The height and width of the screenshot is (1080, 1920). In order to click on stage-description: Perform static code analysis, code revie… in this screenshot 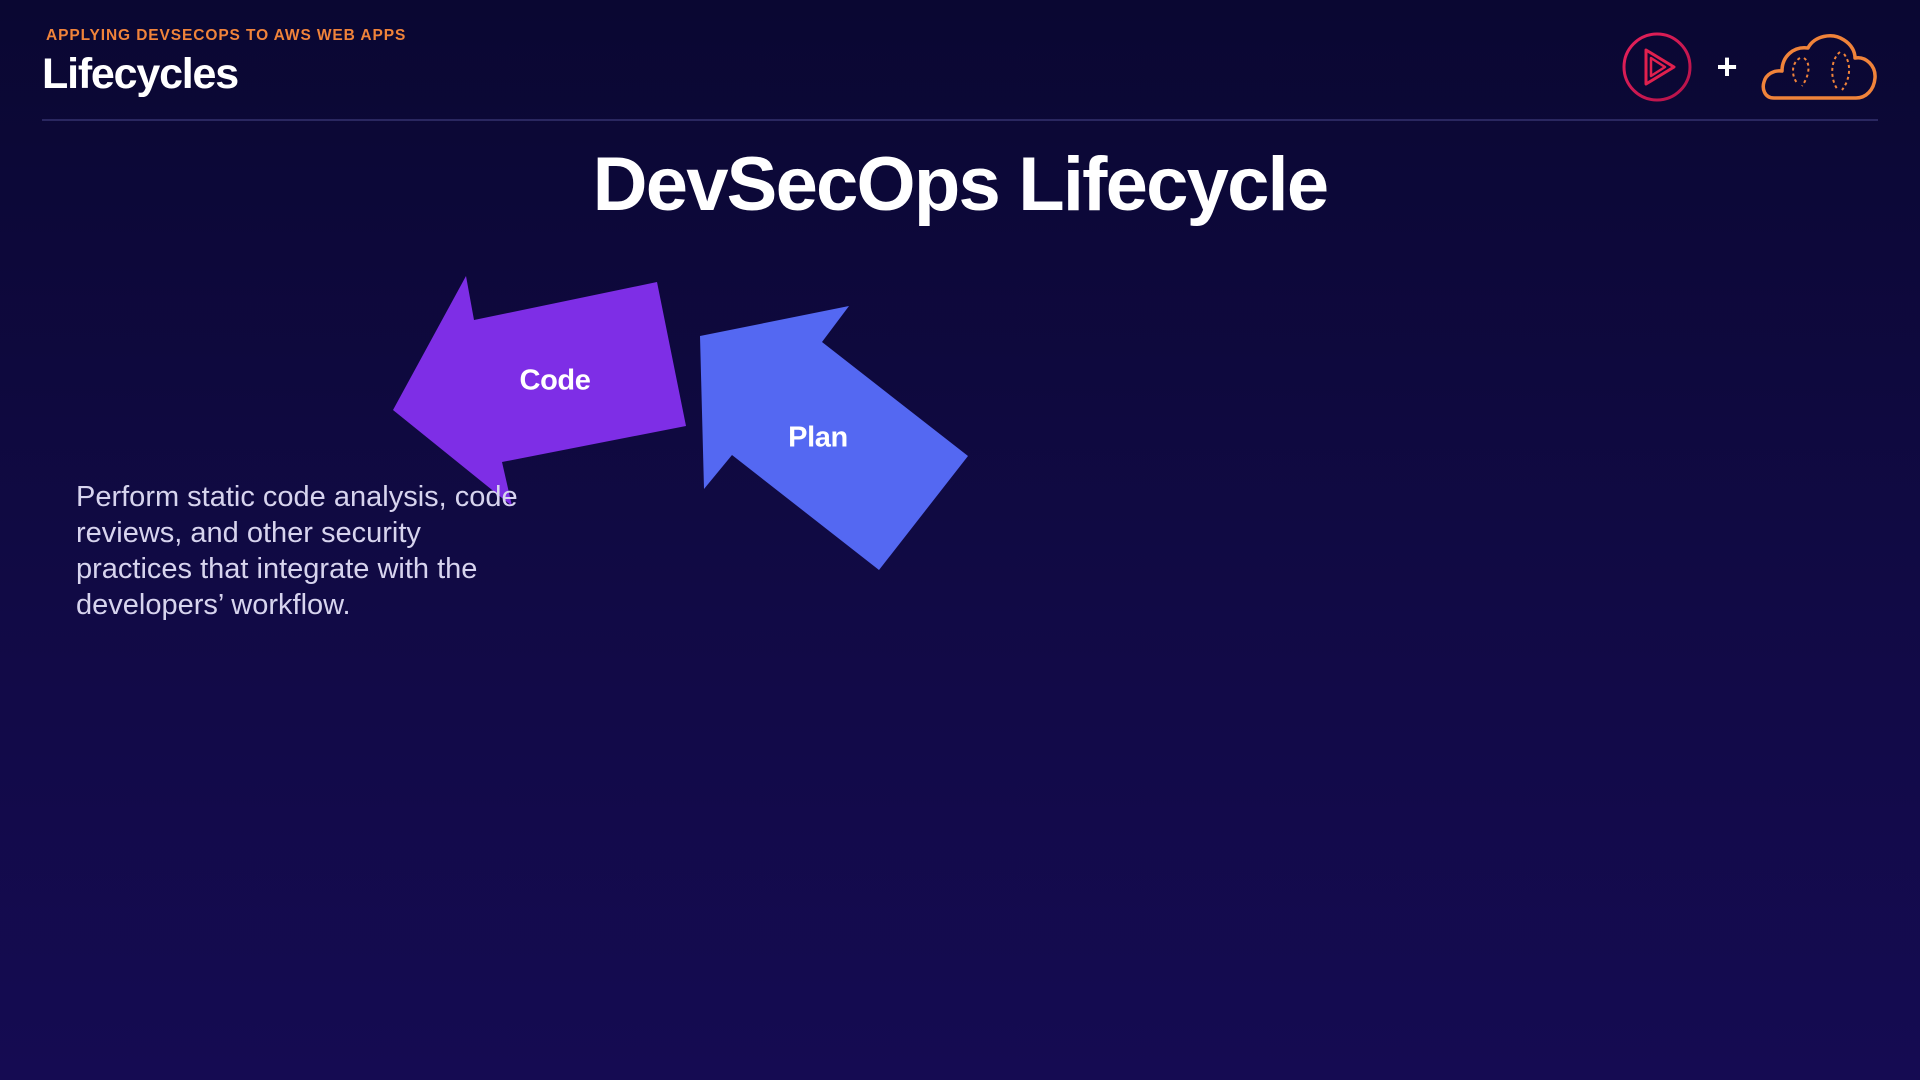, I will do `click(297, 551)`.